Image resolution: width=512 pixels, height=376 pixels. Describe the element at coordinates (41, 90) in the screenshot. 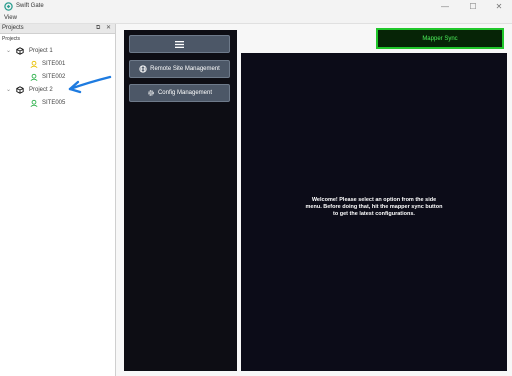

I see `project-label: Project 2` at that location.